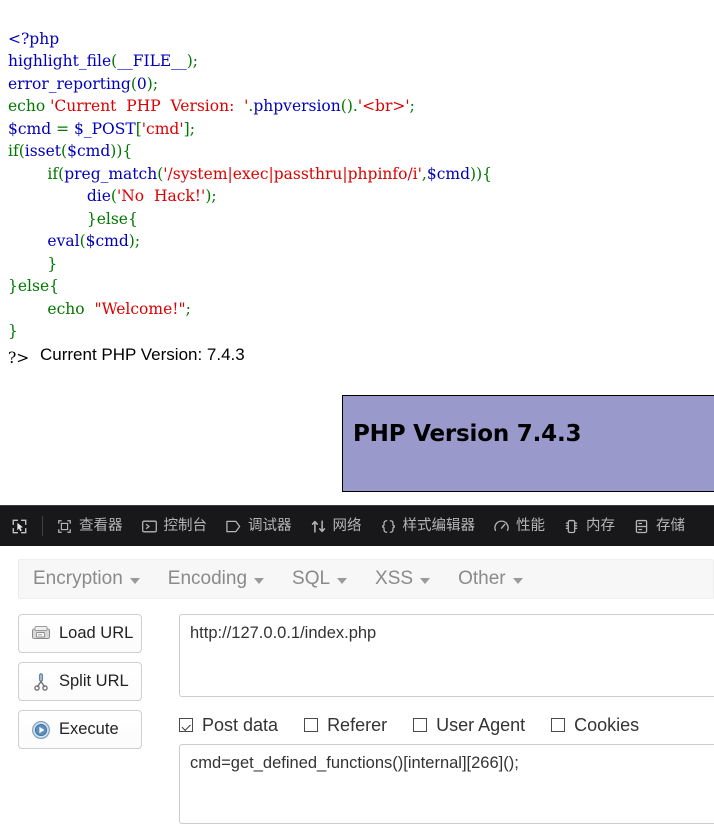 The width and height of the screenshot is (714, 833). I want to click on style-editor-icon, so click(388, 526).